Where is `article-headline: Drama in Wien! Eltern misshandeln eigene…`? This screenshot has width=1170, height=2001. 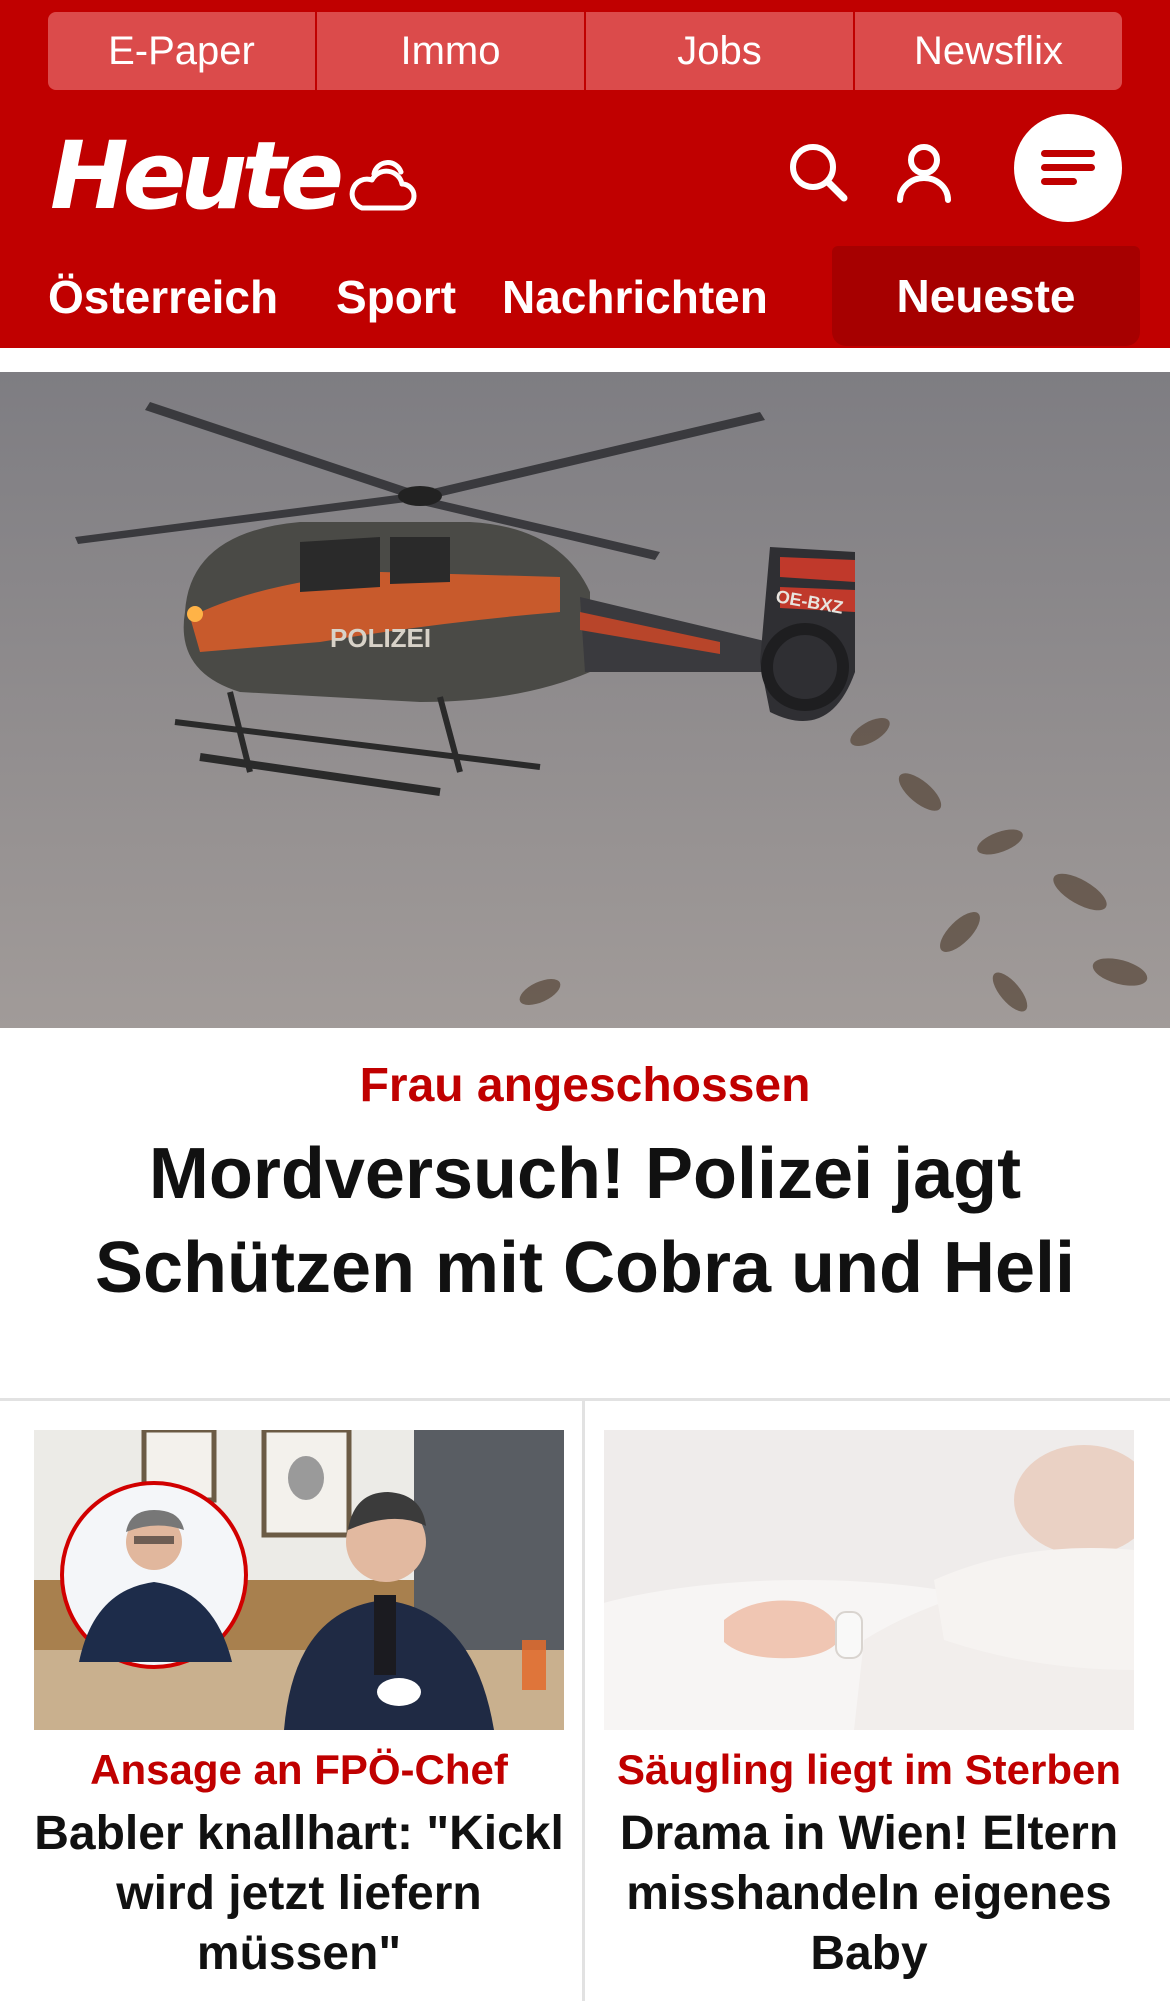
article-headline: Drama in Wien! Eltern misshandeln eigene… is located at coordinates (869, 1894).